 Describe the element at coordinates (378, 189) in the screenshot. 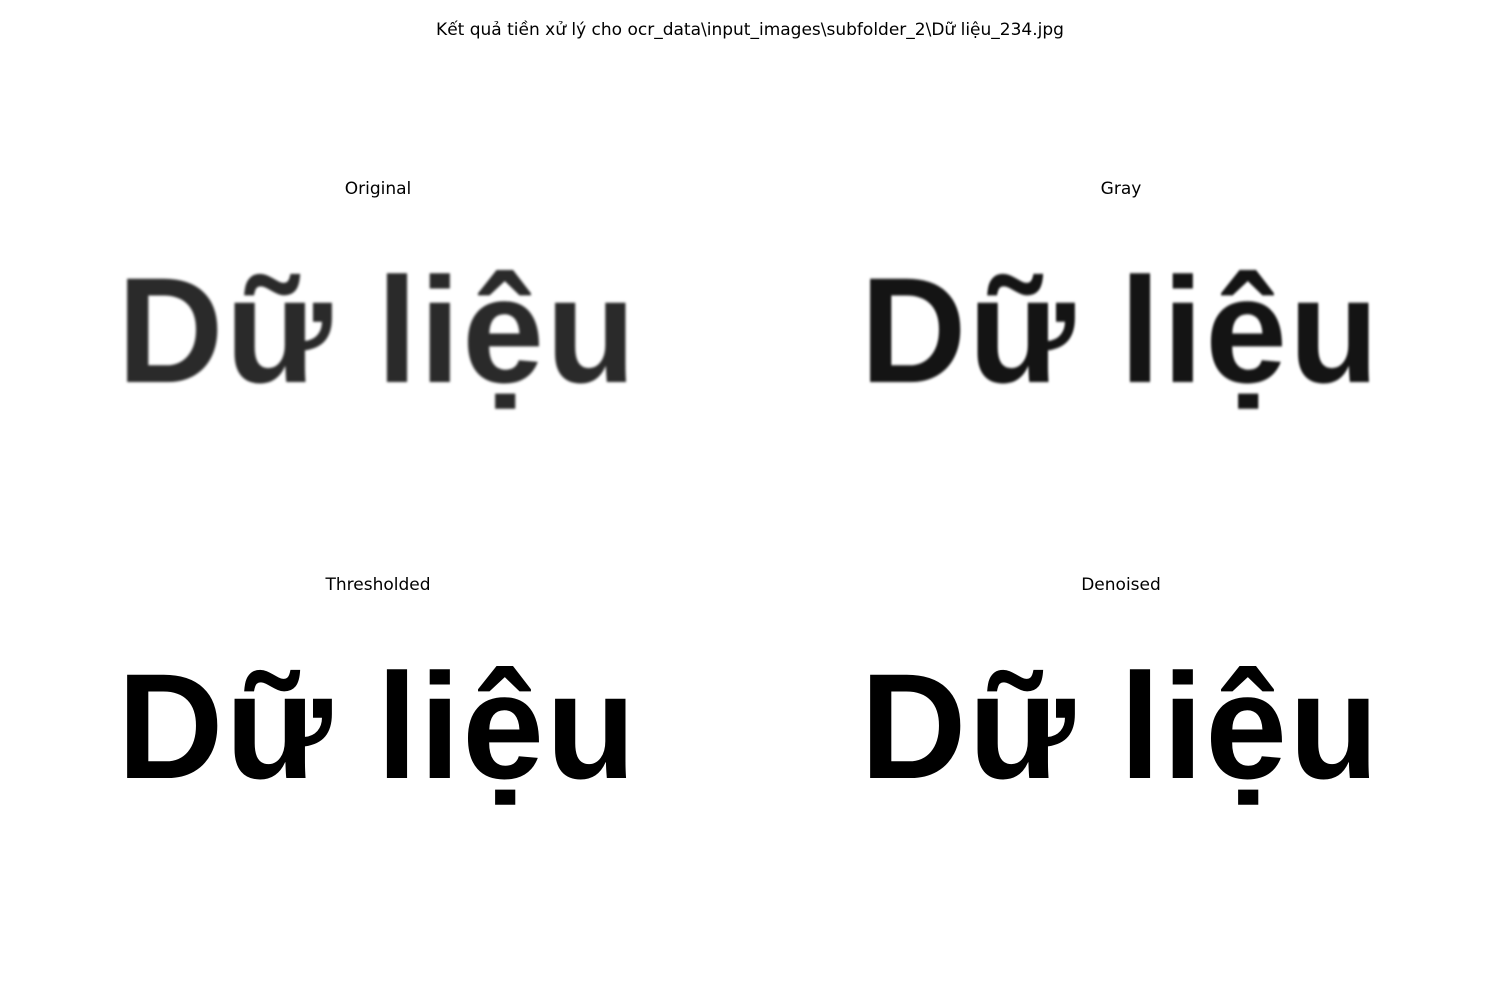

I see `panel-title-original: Original` at that location.